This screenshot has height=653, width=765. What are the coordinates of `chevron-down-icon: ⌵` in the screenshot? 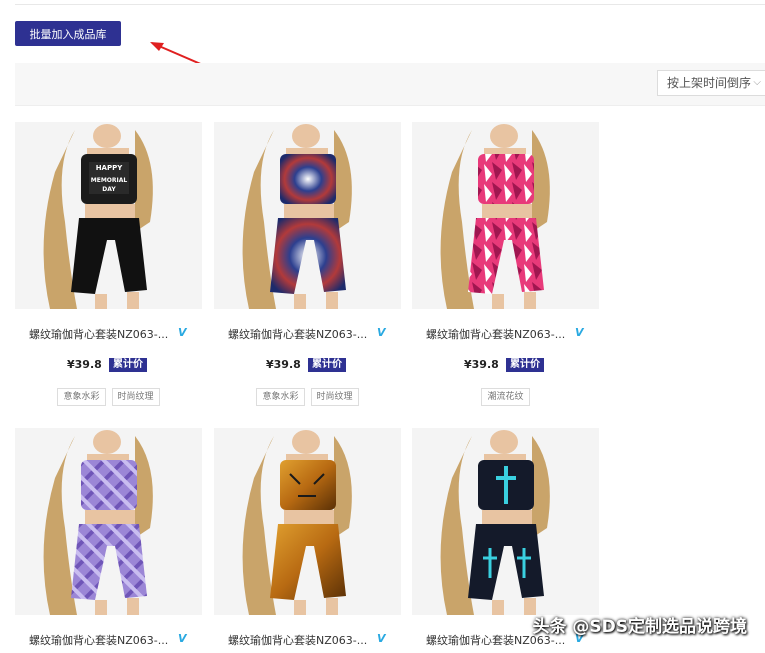 It's located at (757, 82).